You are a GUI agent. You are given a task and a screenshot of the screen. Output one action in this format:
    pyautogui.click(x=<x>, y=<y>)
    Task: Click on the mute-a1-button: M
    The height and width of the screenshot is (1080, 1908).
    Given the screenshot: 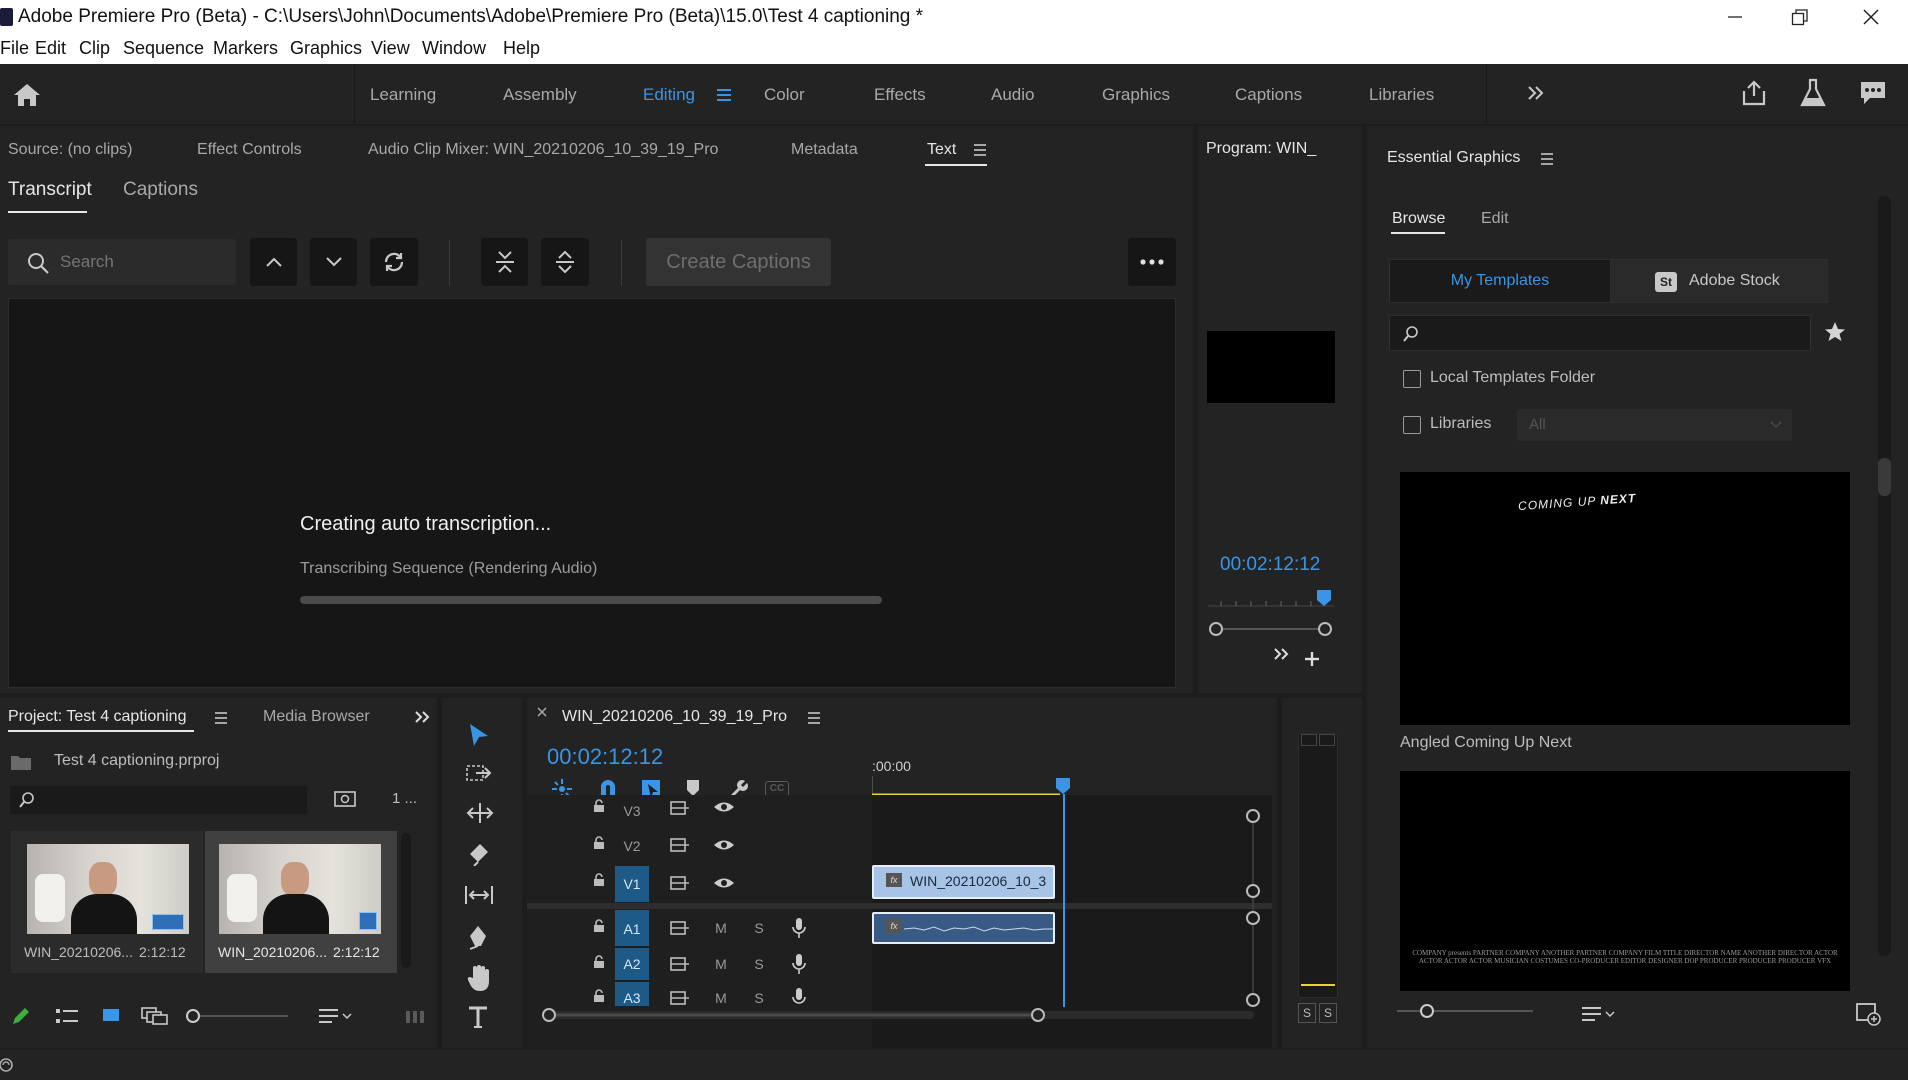 What is the action you would take?
    pyautogui.click(x=721, y=928)
    